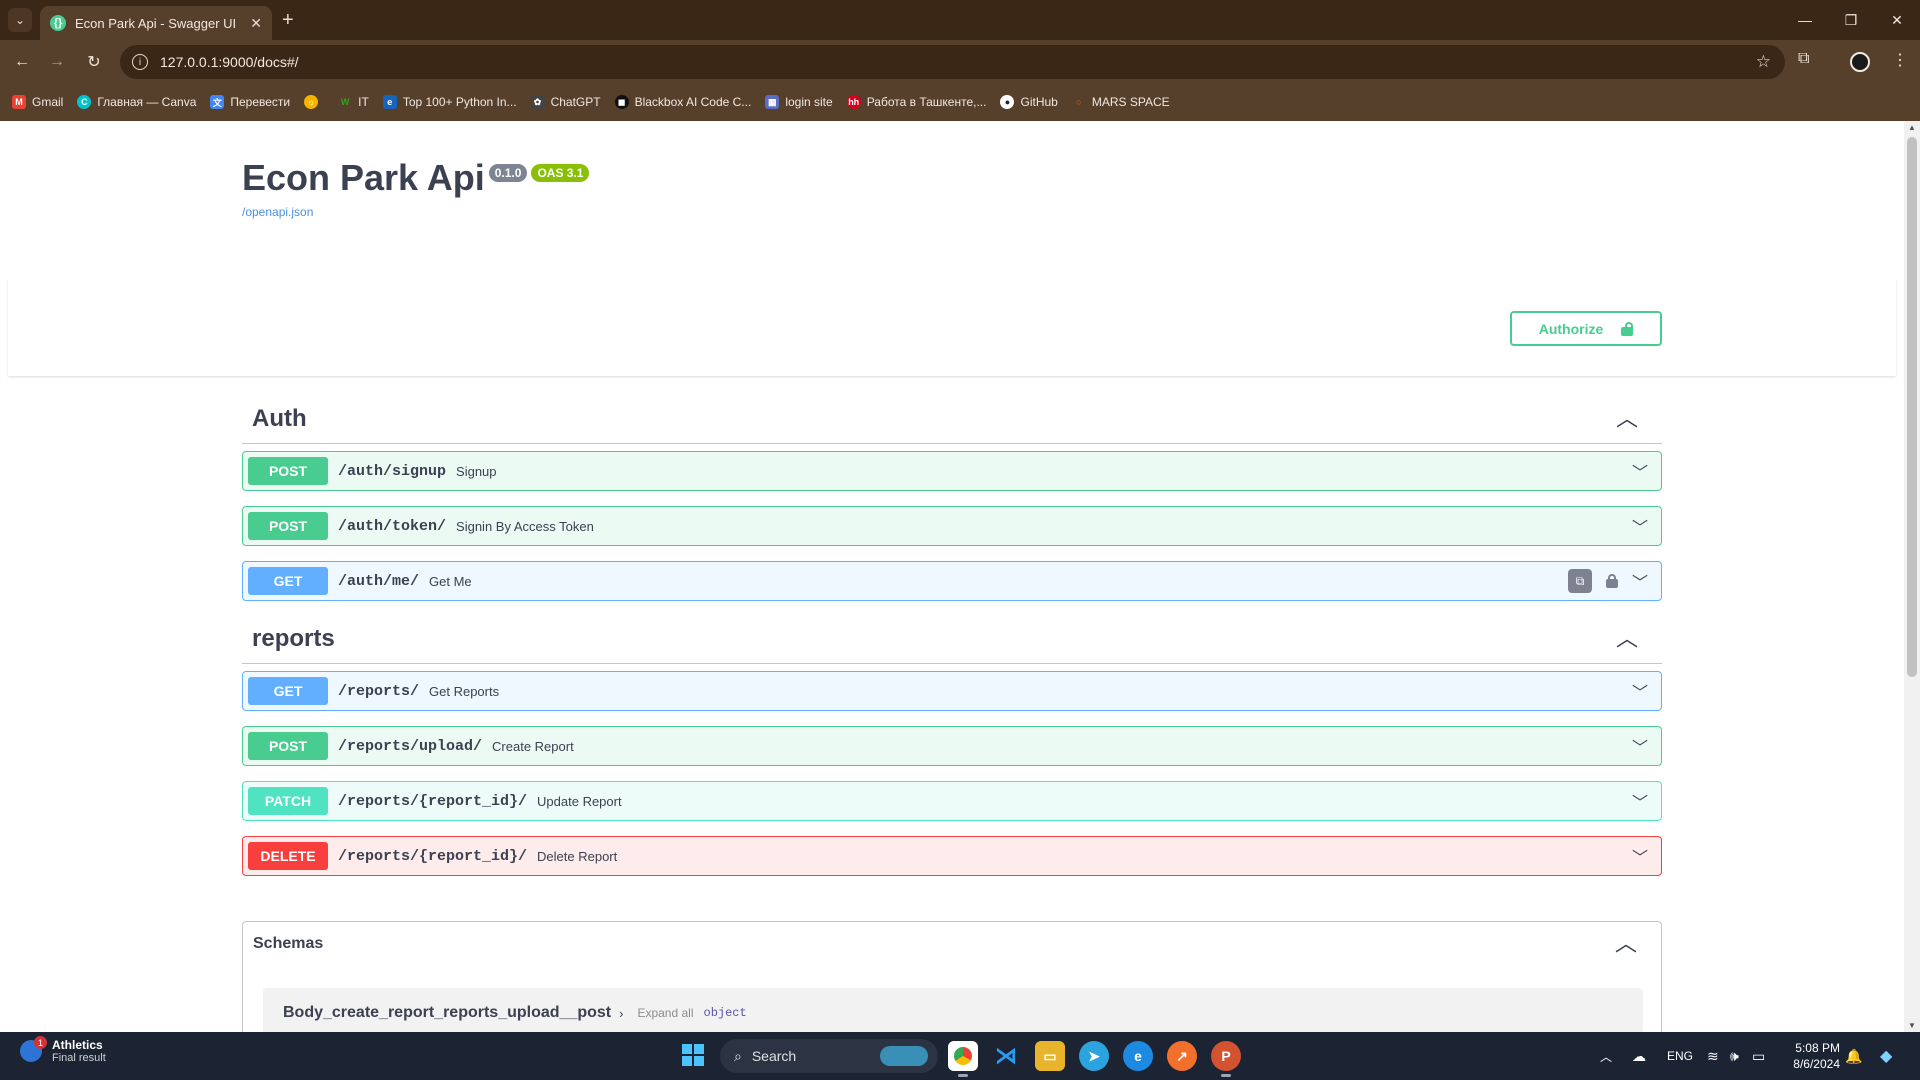 This screenshot has height=1080, width=1920. What do you see at coordinates (1579, 581) in the screenshot?
I see `copy-to-clipboard-icon: ⧉` at bounding box center [1579, 581].